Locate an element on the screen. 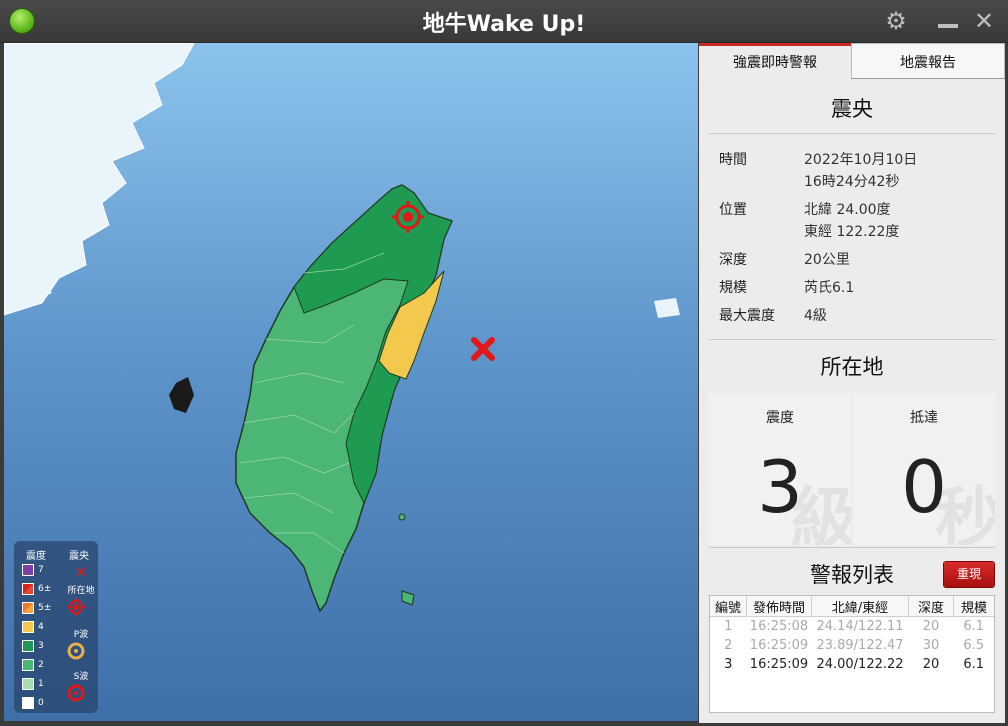 Image resolution: width=1008 pixels, height=726 pixels. depth-value: 20公里 is located at coordinates (827, 260).